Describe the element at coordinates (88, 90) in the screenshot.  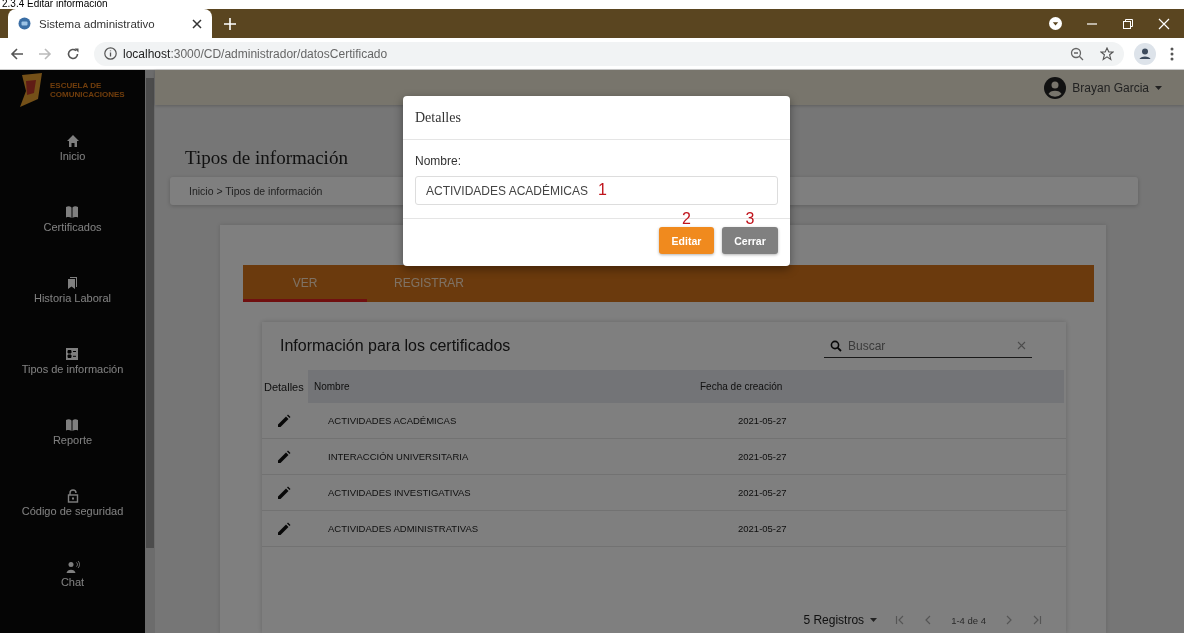
I see `logo-text: ESCUELA DE COMUNICACIONES` at that location.